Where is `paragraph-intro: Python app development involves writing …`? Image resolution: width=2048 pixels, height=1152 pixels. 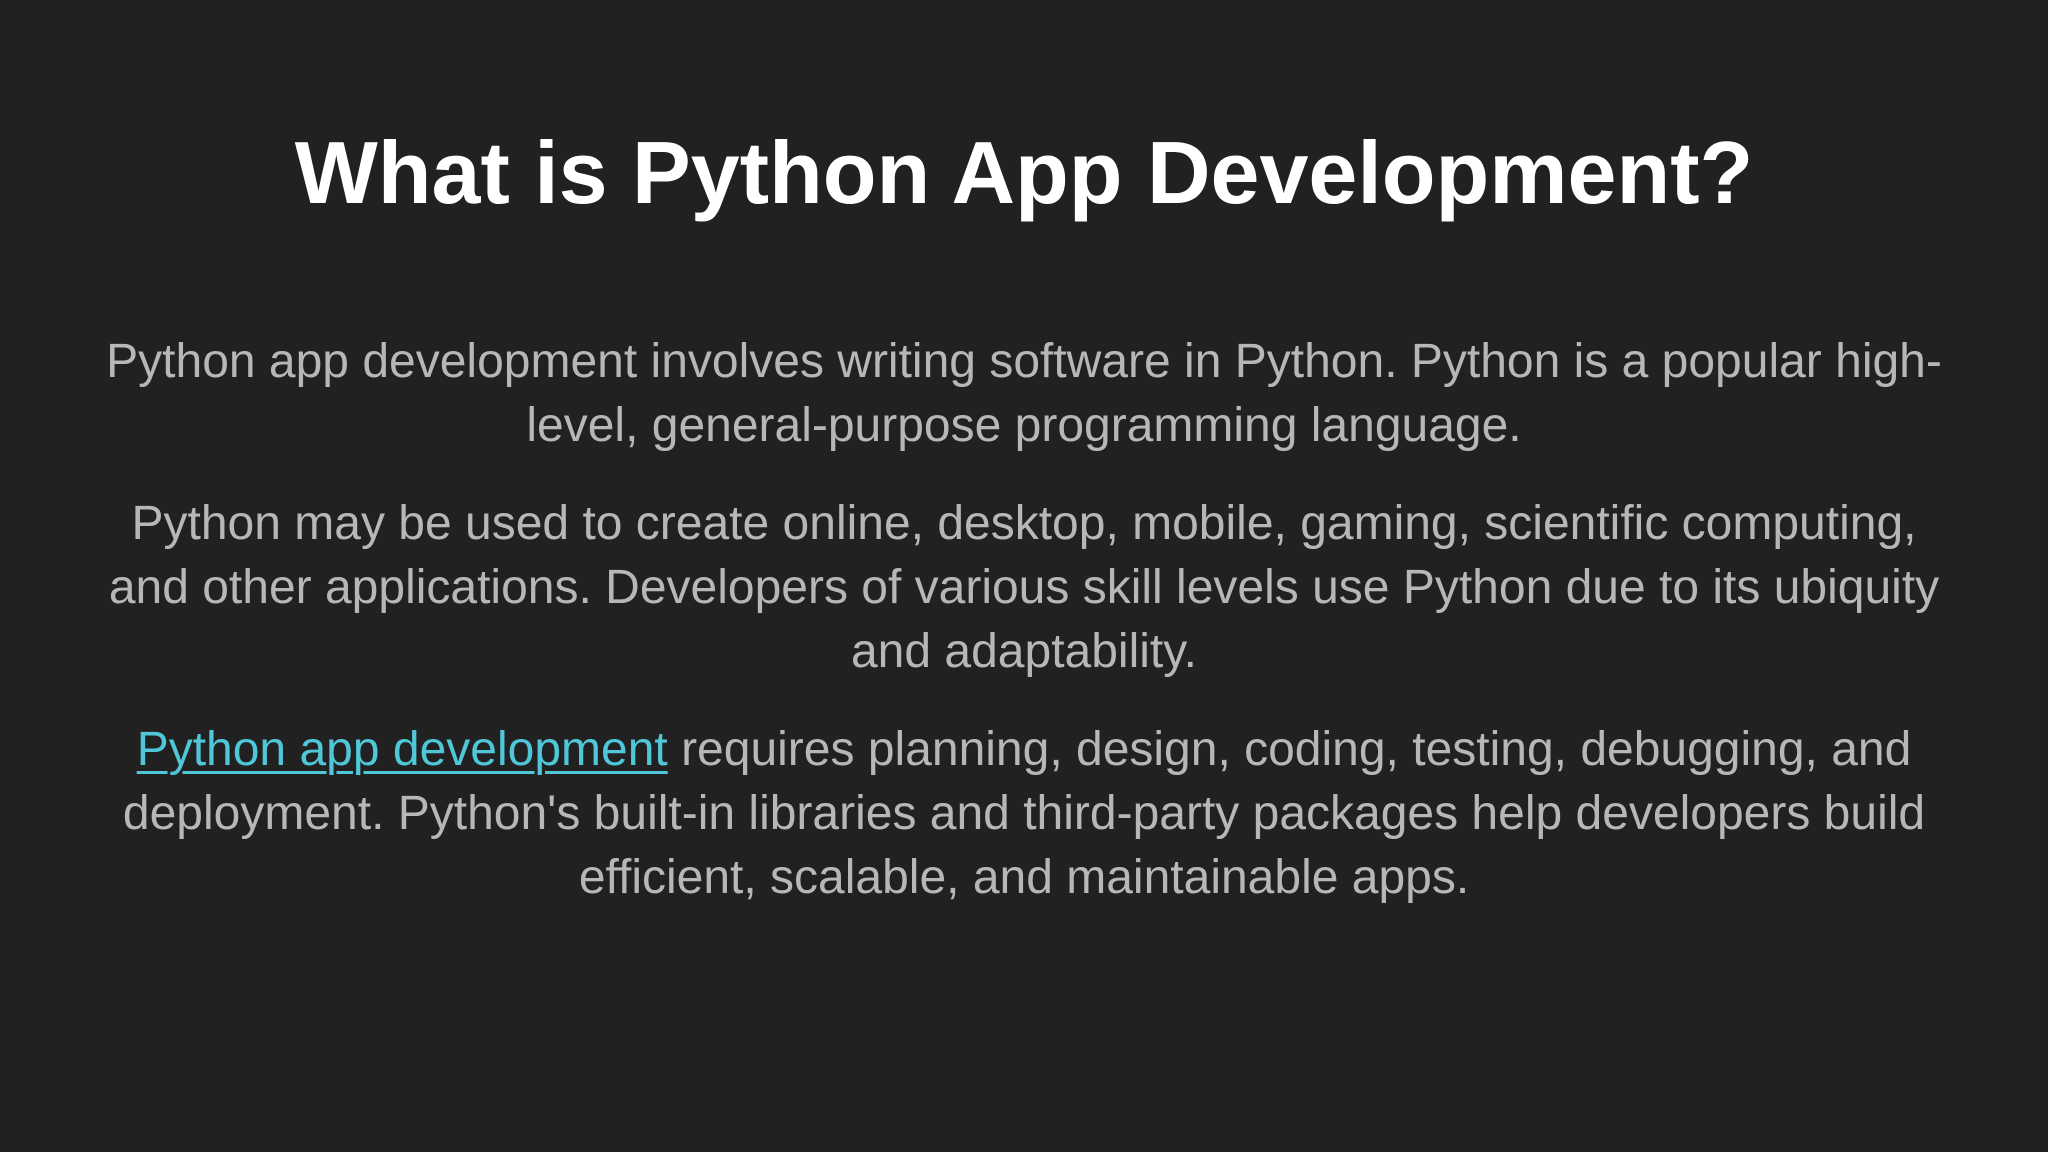
paragraph-intro: Python app development involves writing … is located at coordinates (1024, 393).